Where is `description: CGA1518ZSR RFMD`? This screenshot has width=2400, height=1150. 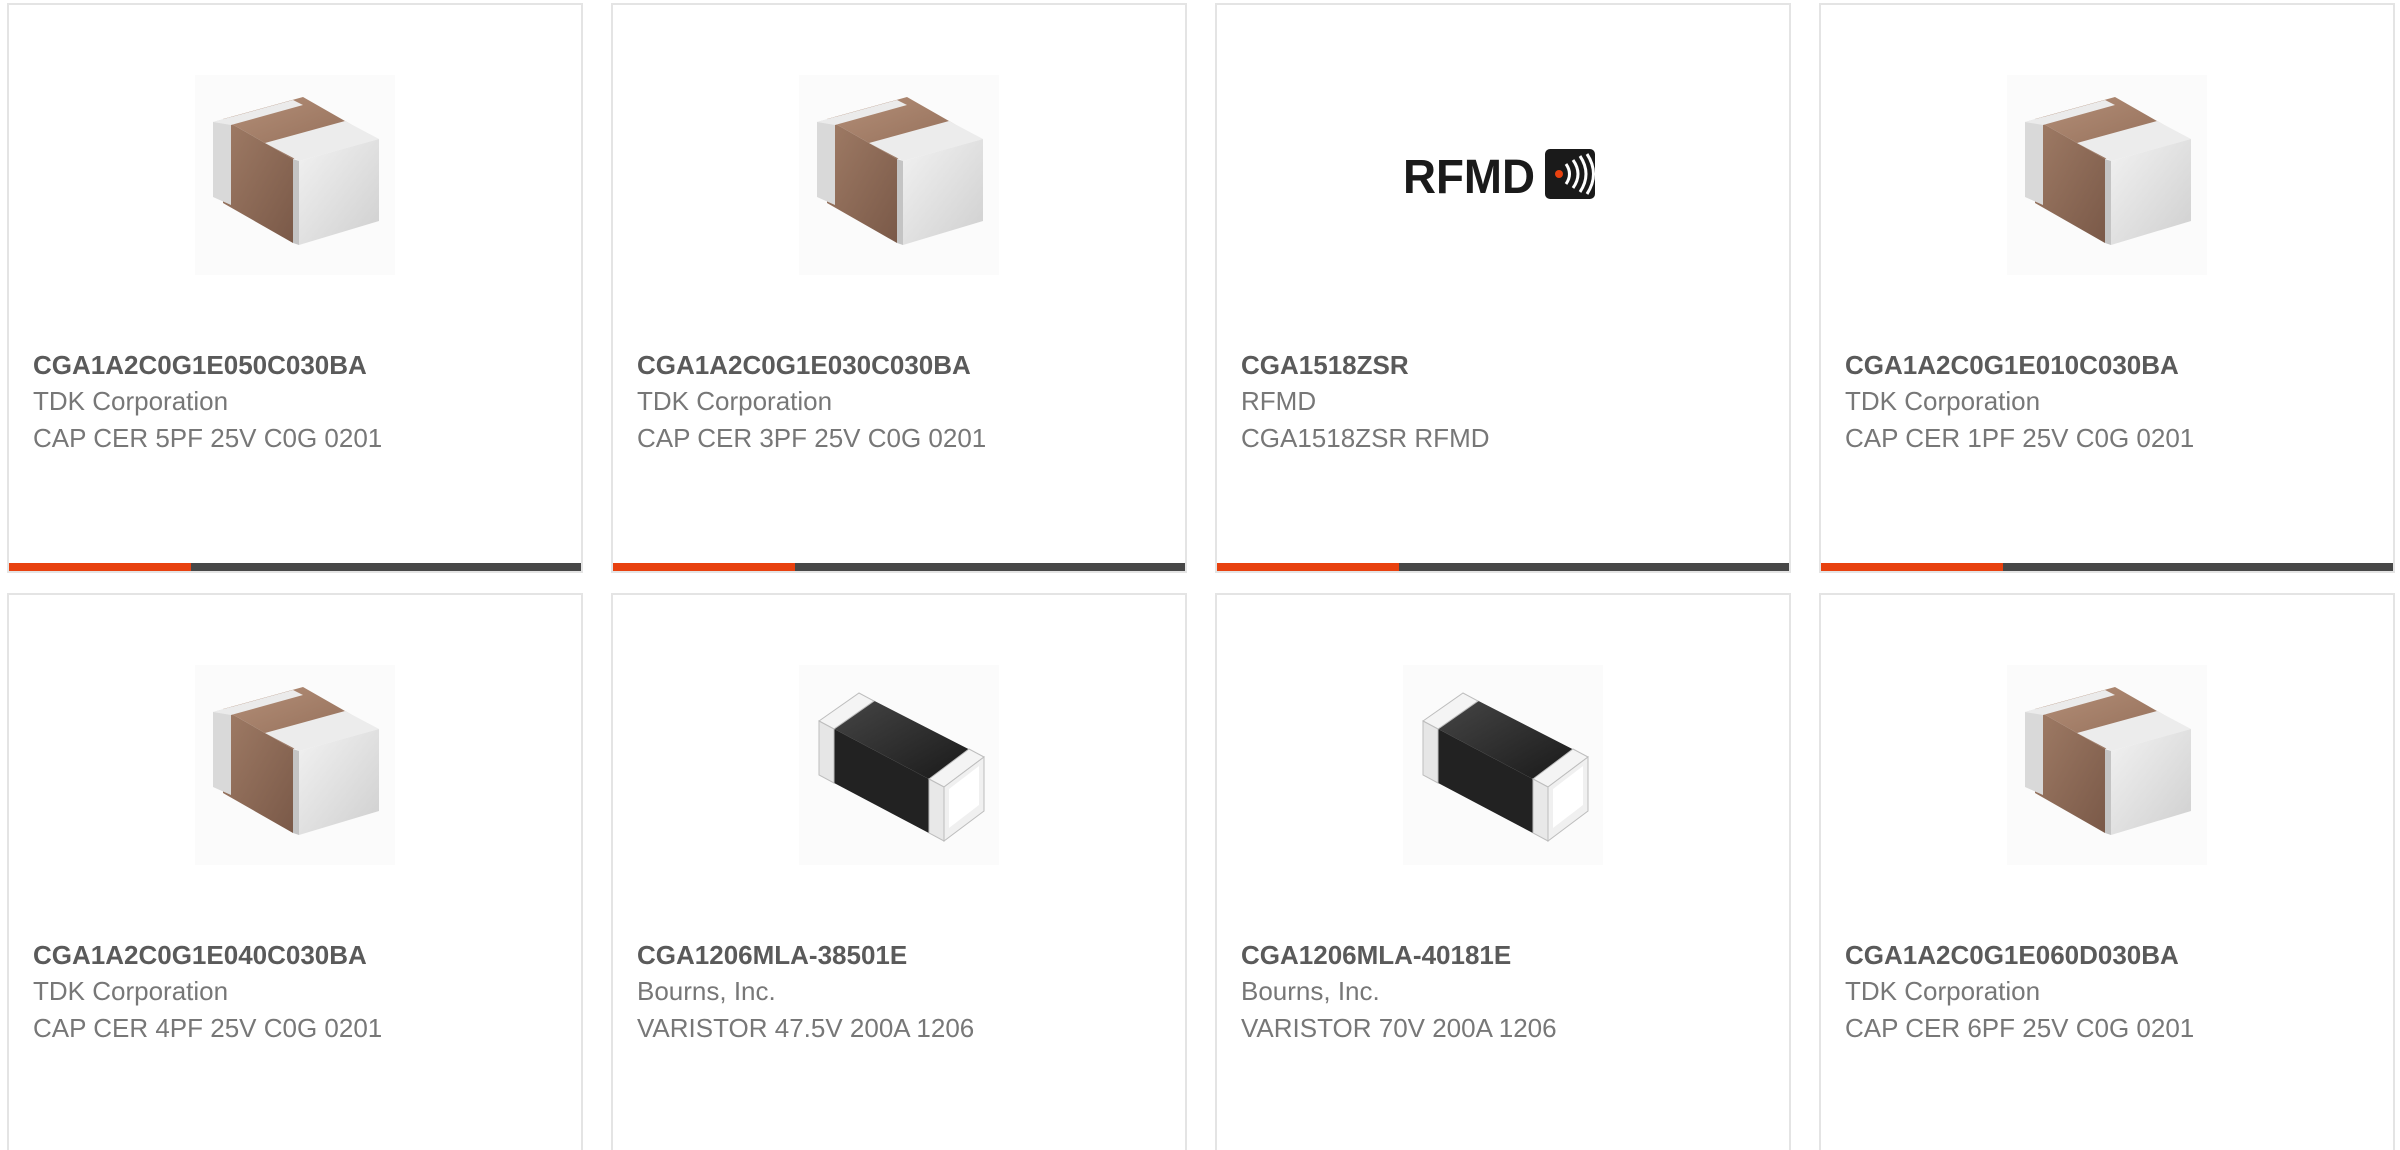
description: CGA1518ZSR RFMD is located at coordinates (1365, 438).